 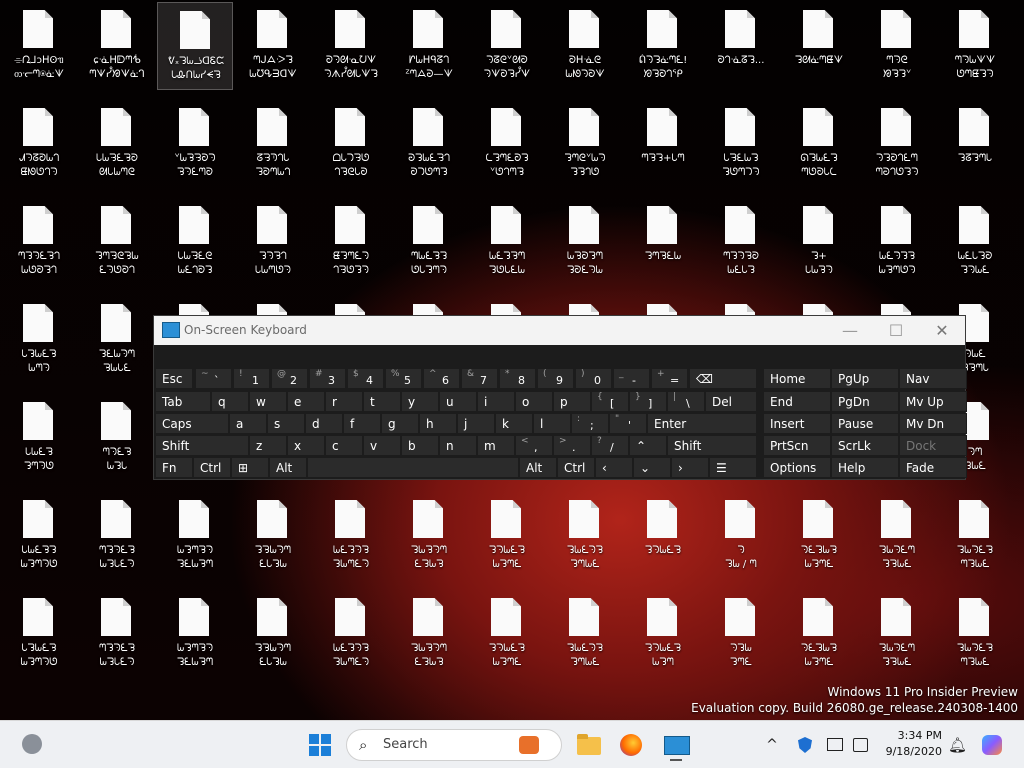 What do you see at coordinates (429, 634) in the screenshot?
I see `desktop-file-icon: ᘊᘈᘋᘆᘉ ᘍᘊᘈᘋ` at bounding box center [429, 634].